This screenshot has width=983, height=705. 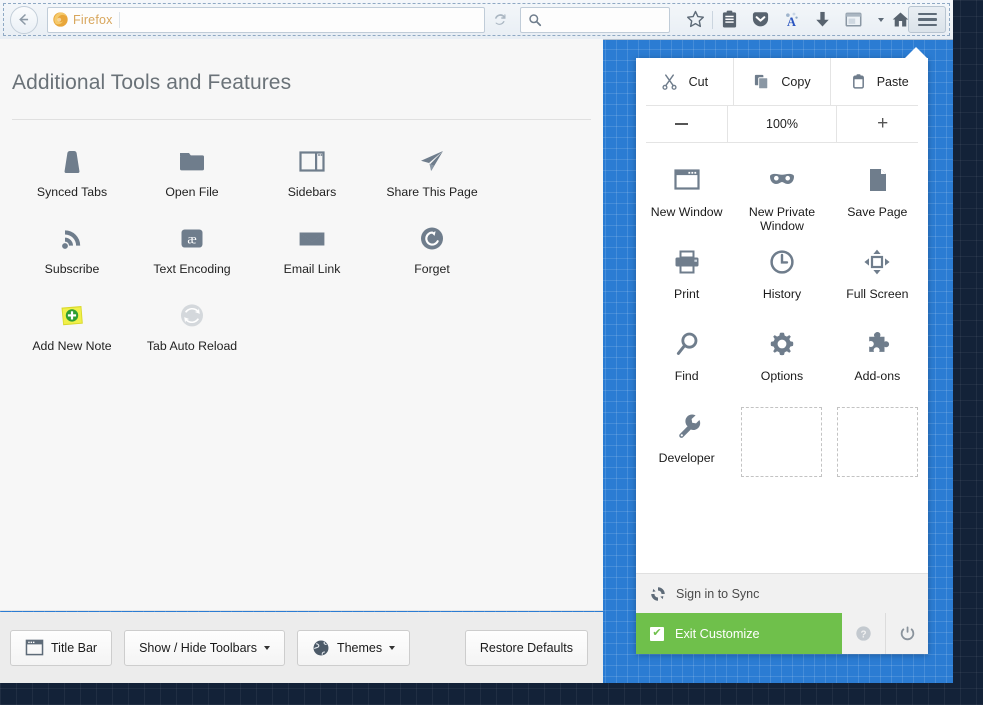 I want to click on menu-item-label: Options, so click(x=782, y=376).